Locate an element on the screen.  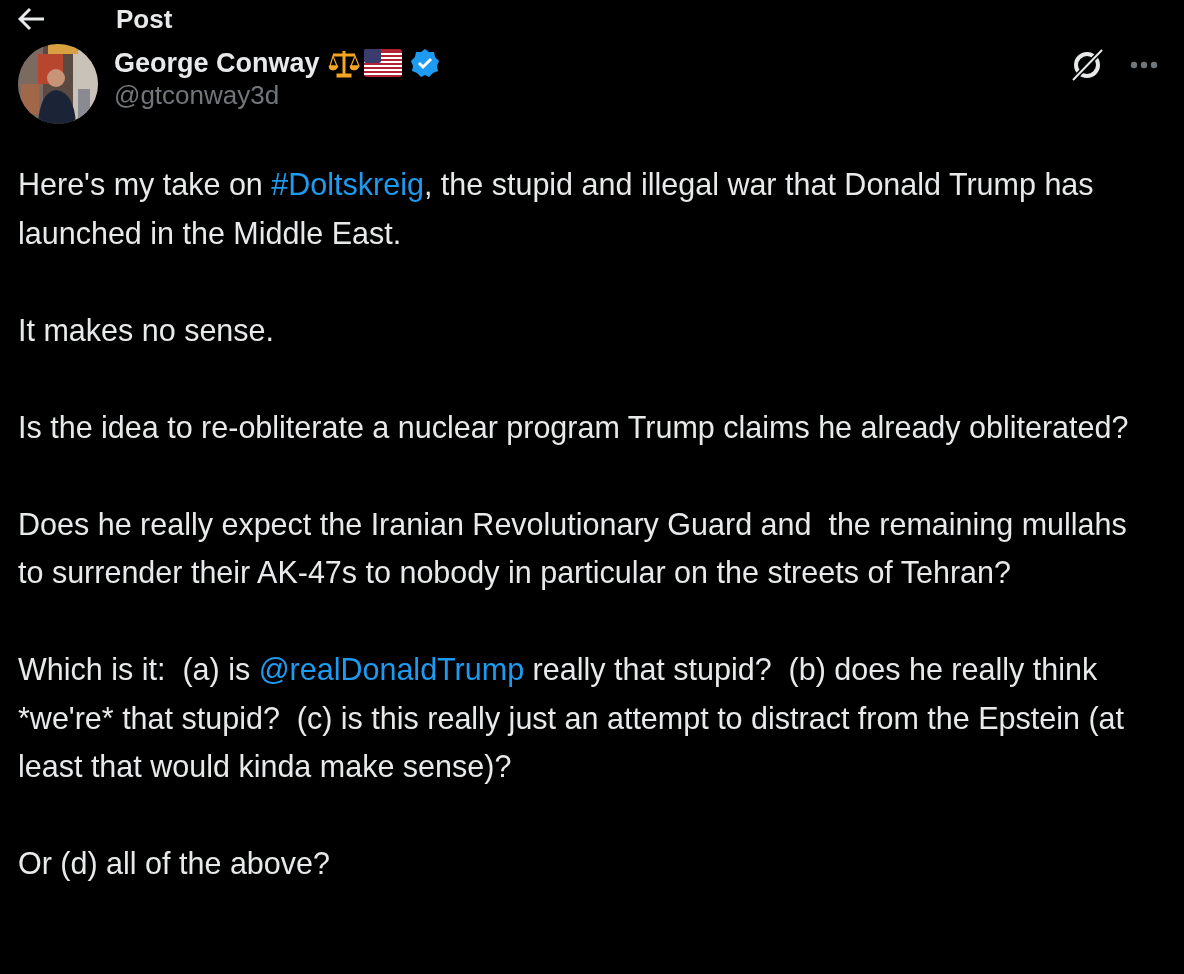
mention-link: @realDonaldTrump is located at coordinates (391, 669).